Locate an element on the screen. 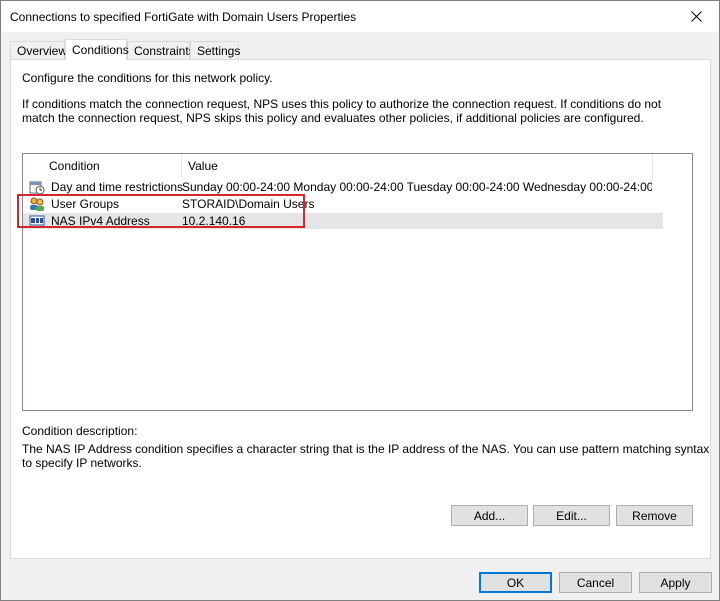  condition-value: 10.2.140.16 is located at coordinates (214, 221).